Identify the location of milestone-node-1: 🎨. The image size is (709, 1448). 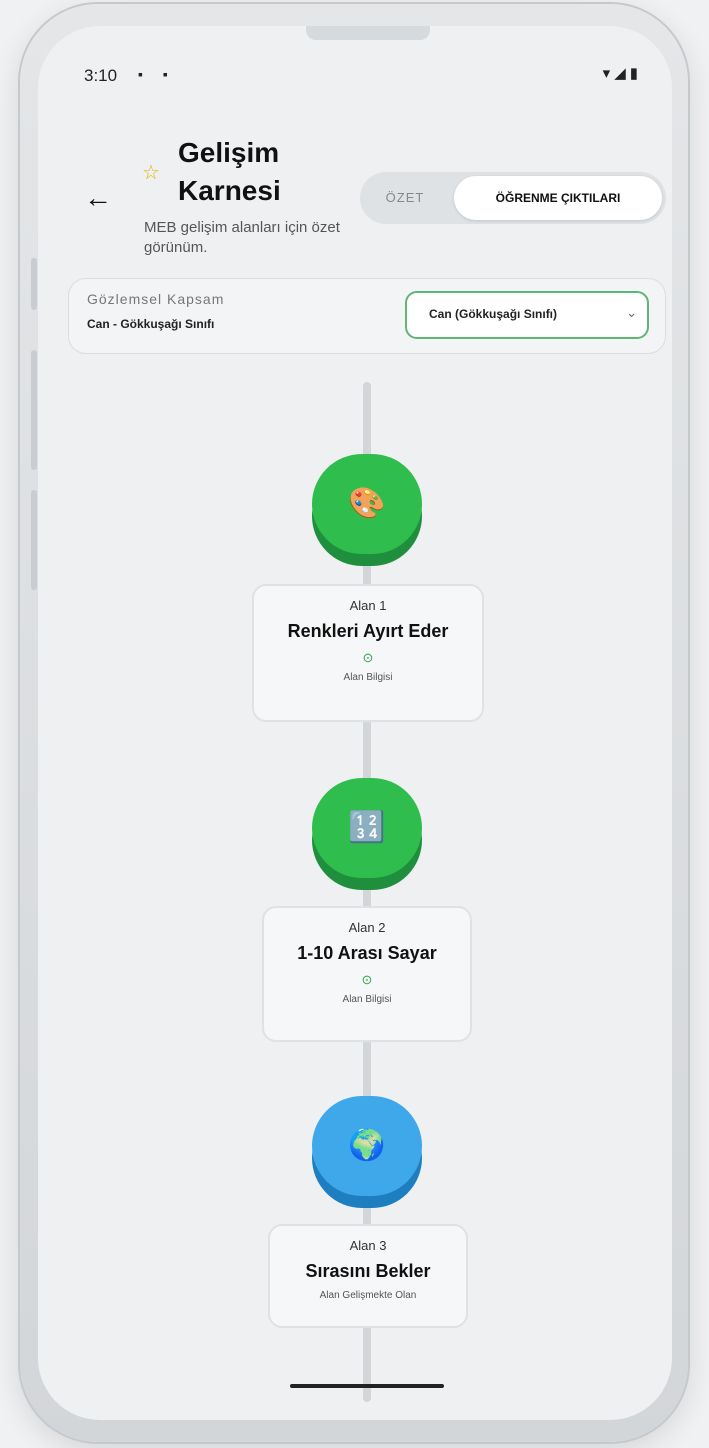
(367, 510).